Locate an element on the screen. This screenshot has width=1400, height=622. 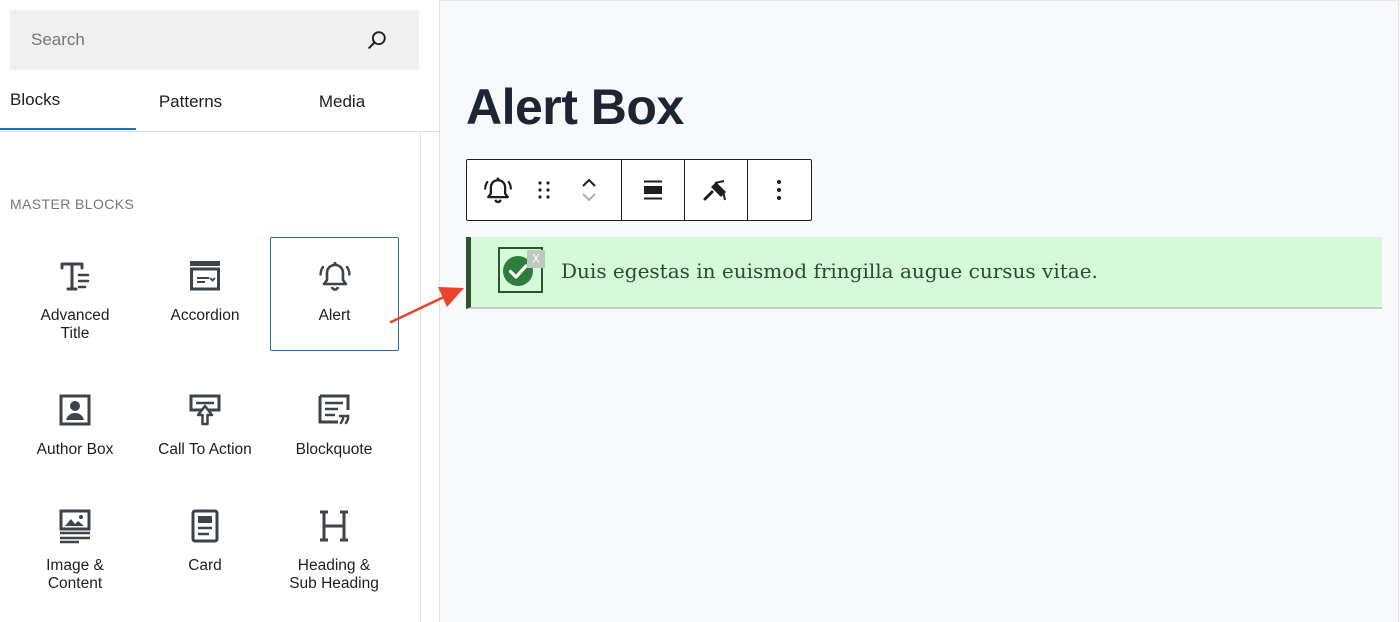
block-item-card: Card is located at coordinates (205, 545).